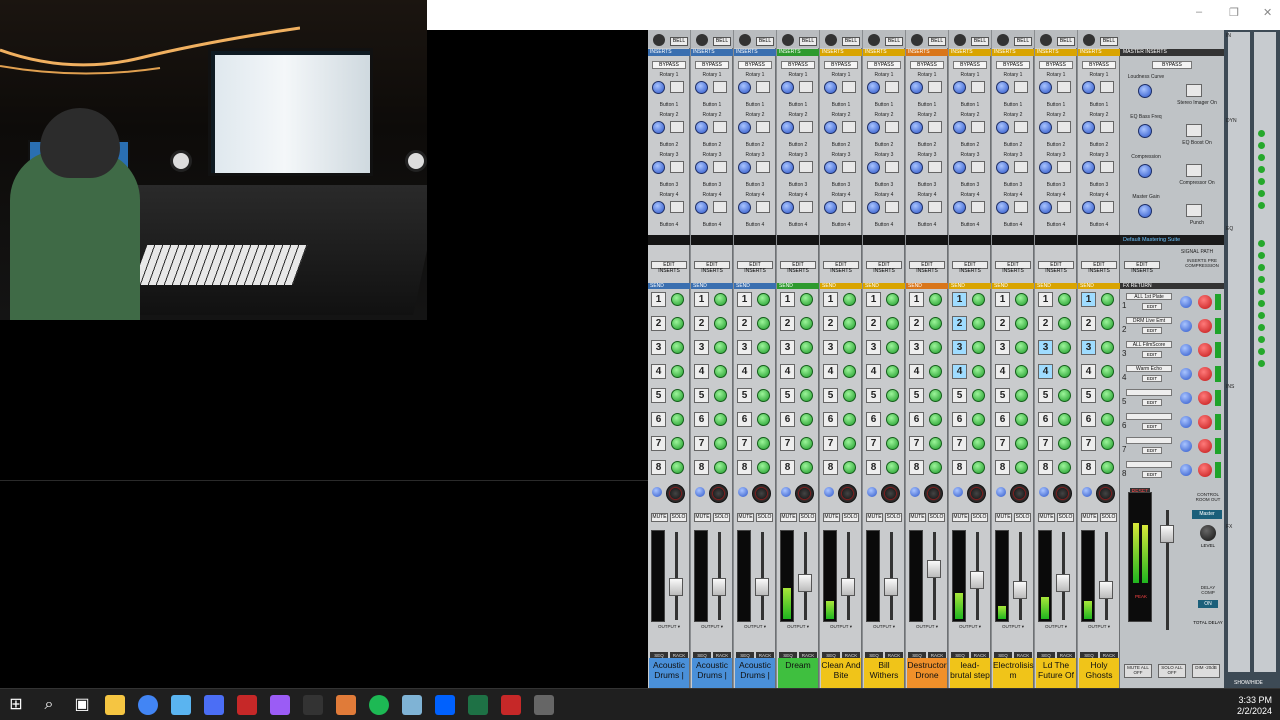 This screenshot has height=720, width=1280. I want to click on close-button: ✕, so click(1267, 12).